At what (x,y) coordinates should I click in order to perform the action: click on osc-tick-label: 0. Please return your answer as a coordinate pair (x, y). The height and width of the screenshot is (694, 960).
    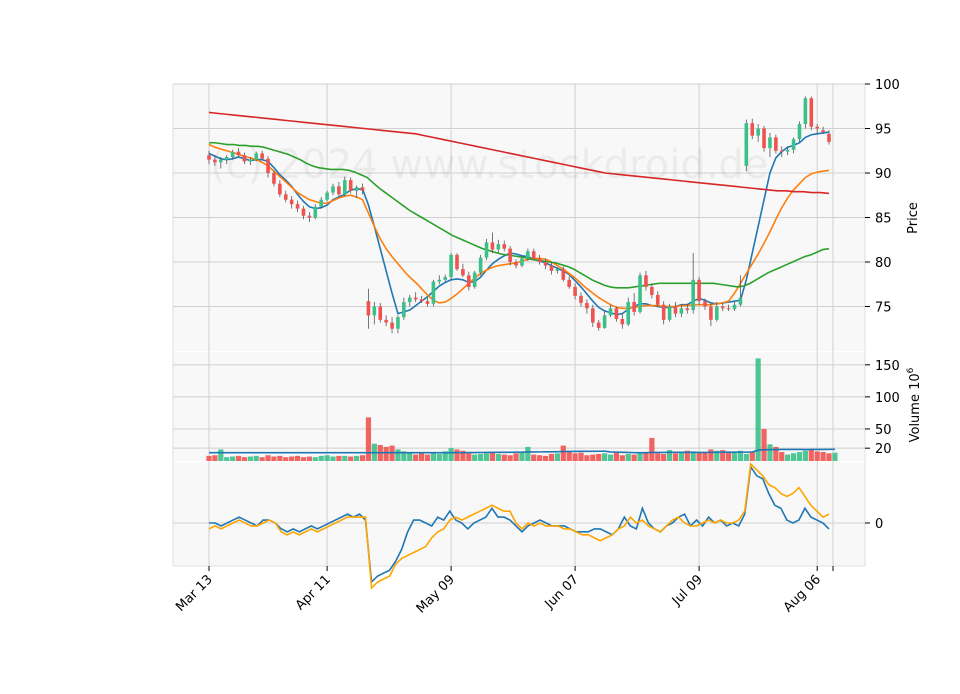
    Looking at the image, I should click on (879, 524).